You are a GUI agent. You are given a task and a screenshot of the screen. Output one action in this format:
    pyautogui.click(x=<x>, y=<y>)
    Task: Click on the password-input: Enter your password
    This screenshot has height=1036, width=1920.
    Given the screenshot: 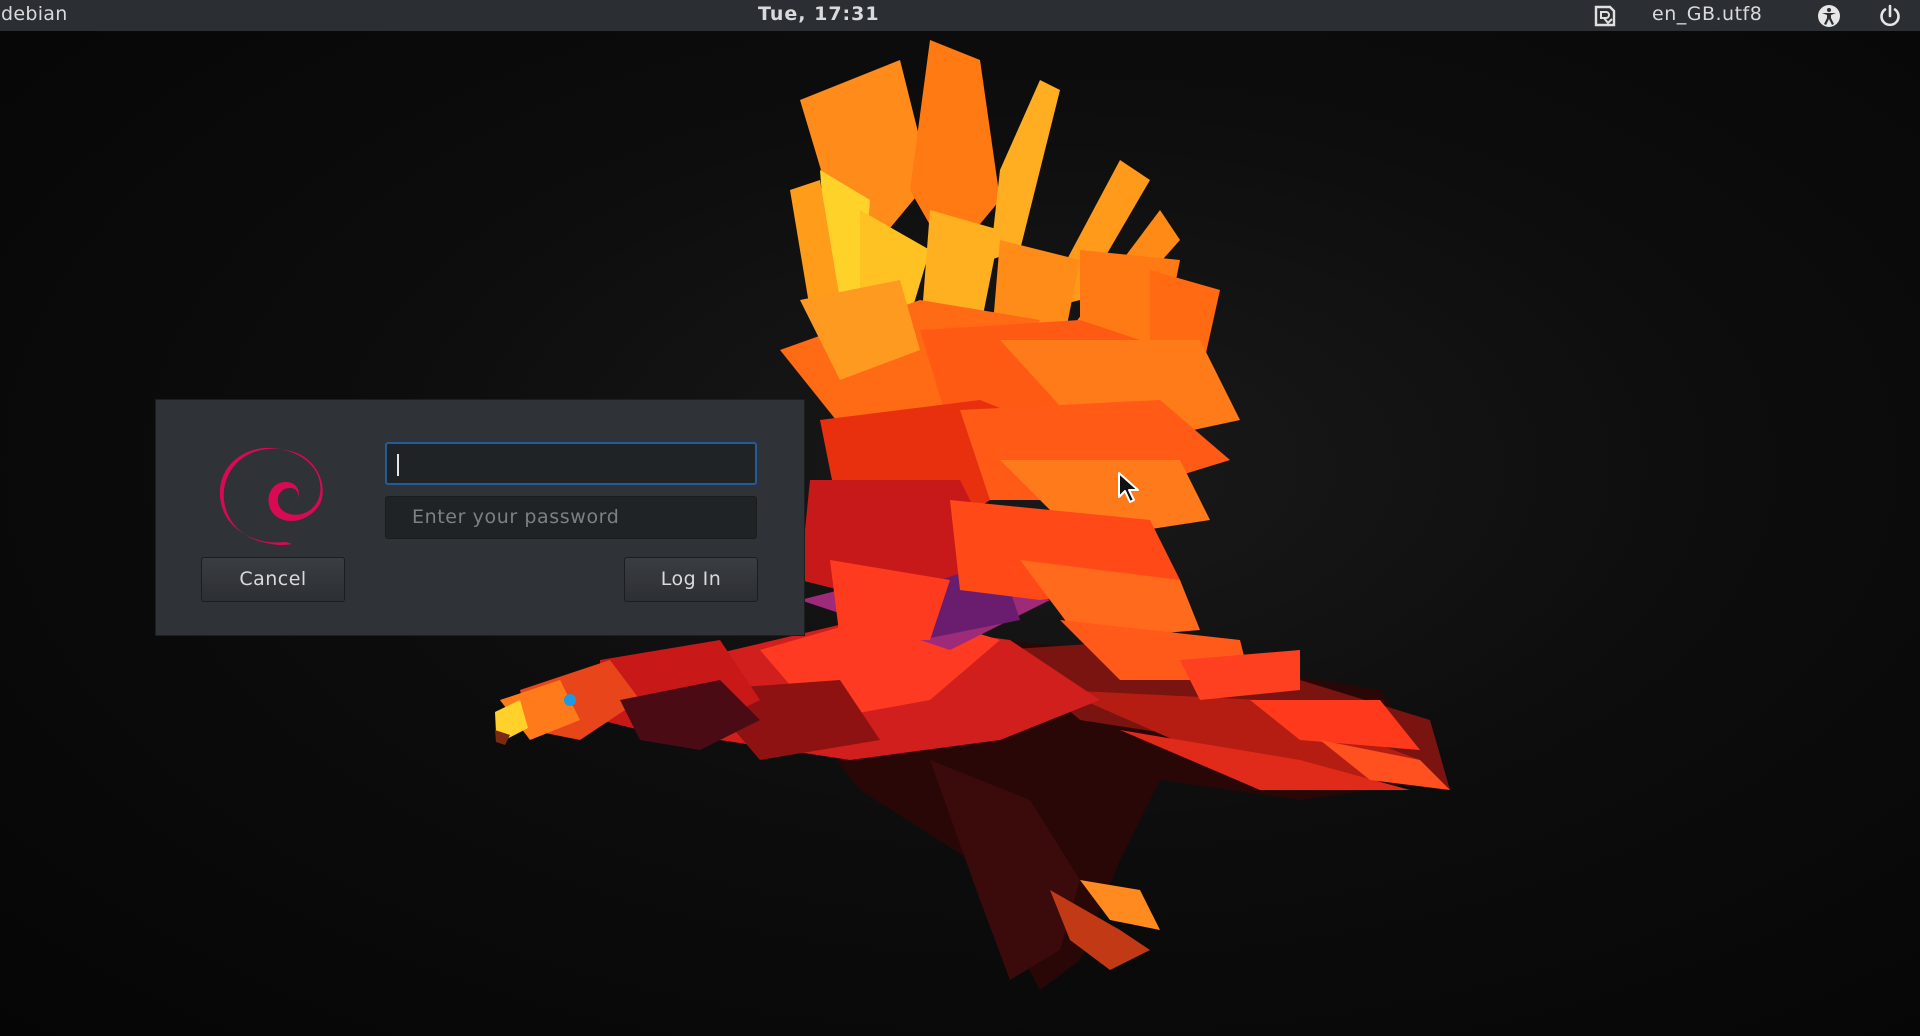 What is the action you would take?
    pyautogui.click(x=571, y=517)
    